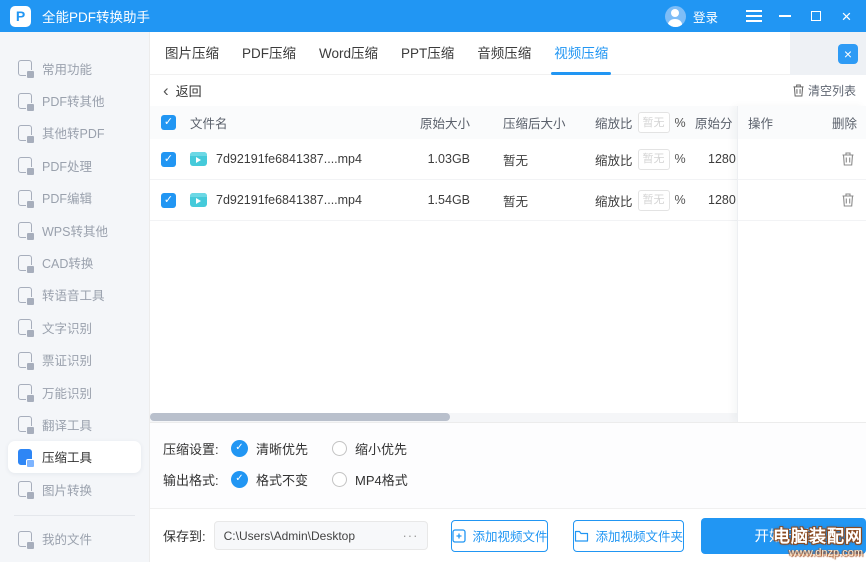 This screenshot has height=562, width=866. I want to click on scrollbar-thumb, so click(300, 417).